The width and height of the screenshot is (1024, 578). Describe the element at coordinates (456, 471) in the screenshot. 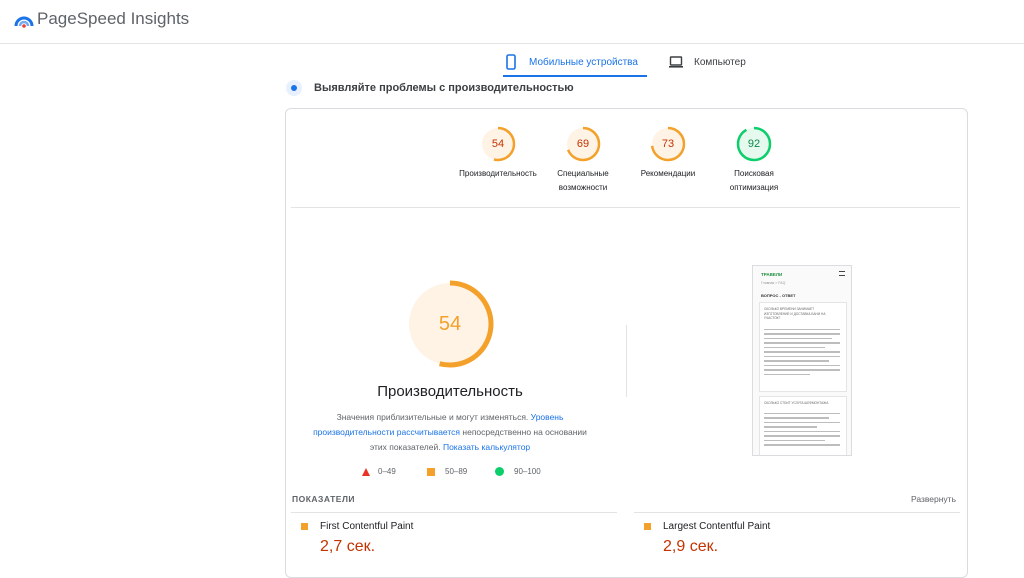

I see `legend-average-label: 50–89` at that location.